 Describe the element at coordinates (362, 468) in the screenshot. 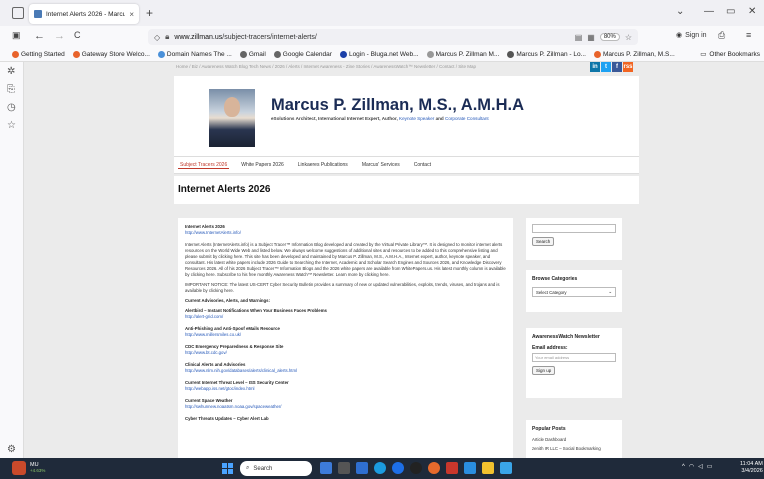

I see `outlook-app-icon` at that location.